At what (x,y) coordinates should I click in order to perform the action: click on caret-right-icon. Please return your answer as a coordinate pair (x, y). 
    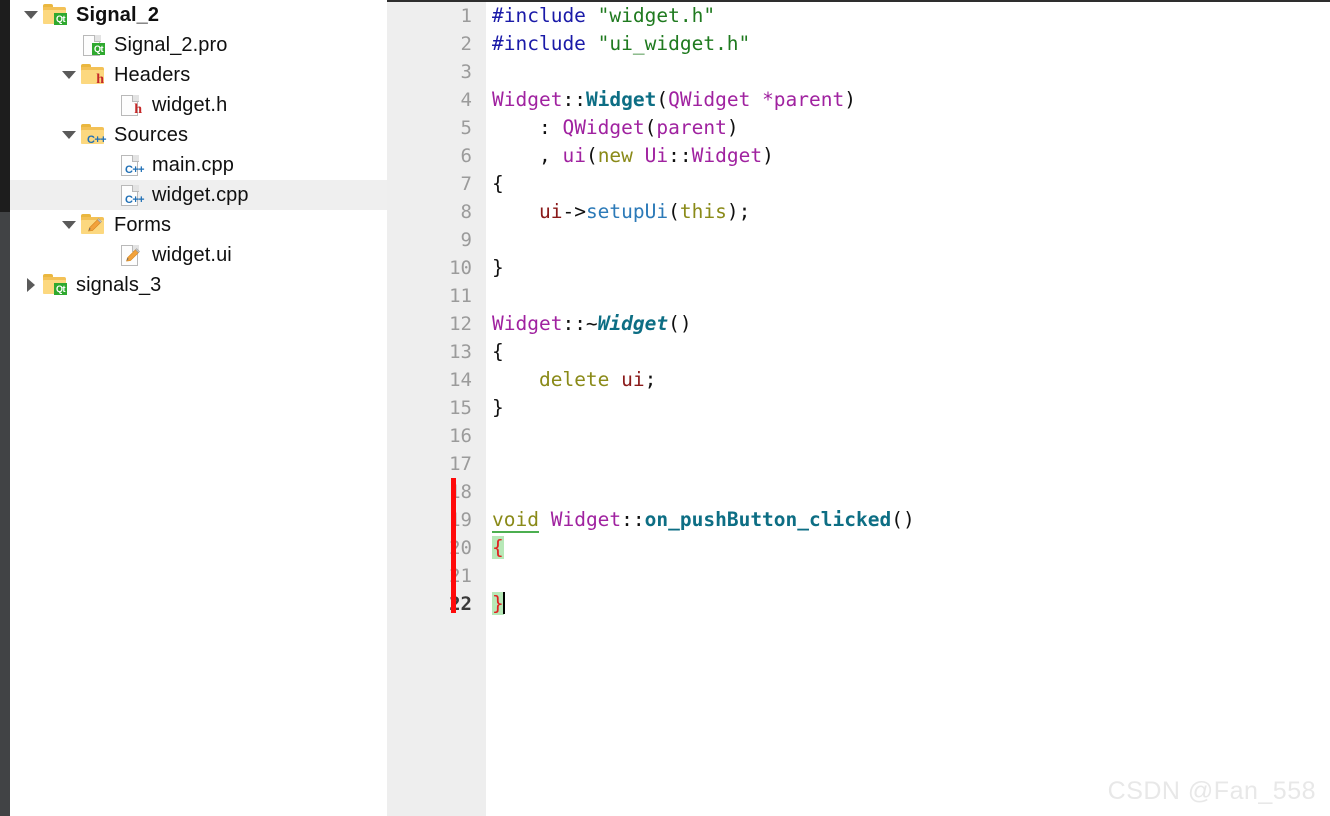
    Looking at the image, I should click on (31, 285).